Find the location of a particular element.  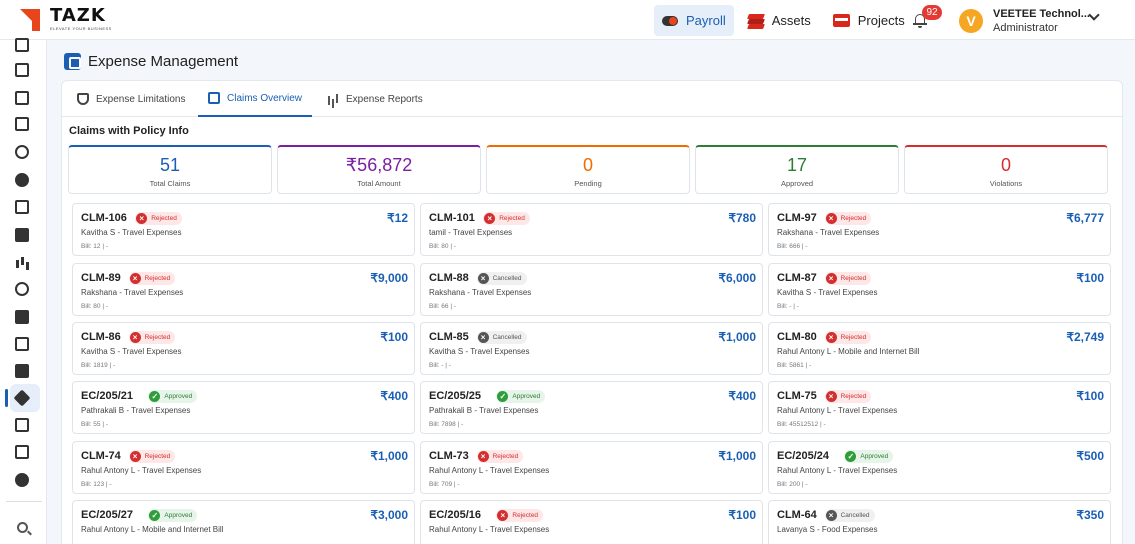

tab-label: Expense Reports is located at coordinates (384, 99).